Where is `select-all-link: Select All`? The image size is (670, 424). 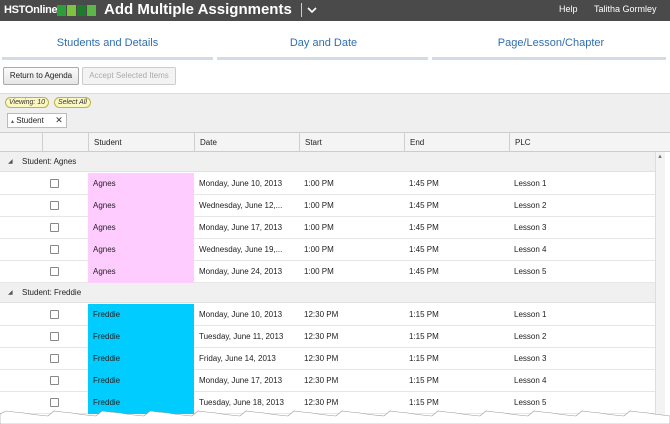
select-all-link: Select All is located at coordinates (72, 102).